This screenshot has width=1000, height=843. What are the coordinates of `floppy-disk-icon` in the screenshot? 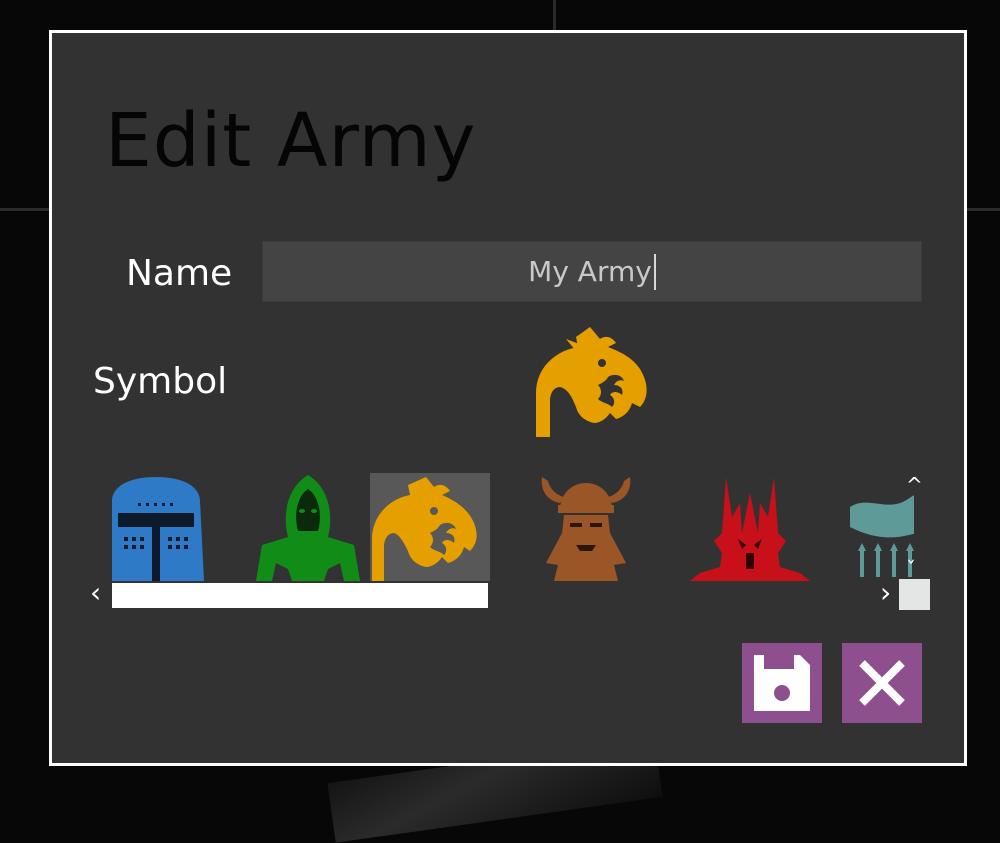 It's located at (782, 683).